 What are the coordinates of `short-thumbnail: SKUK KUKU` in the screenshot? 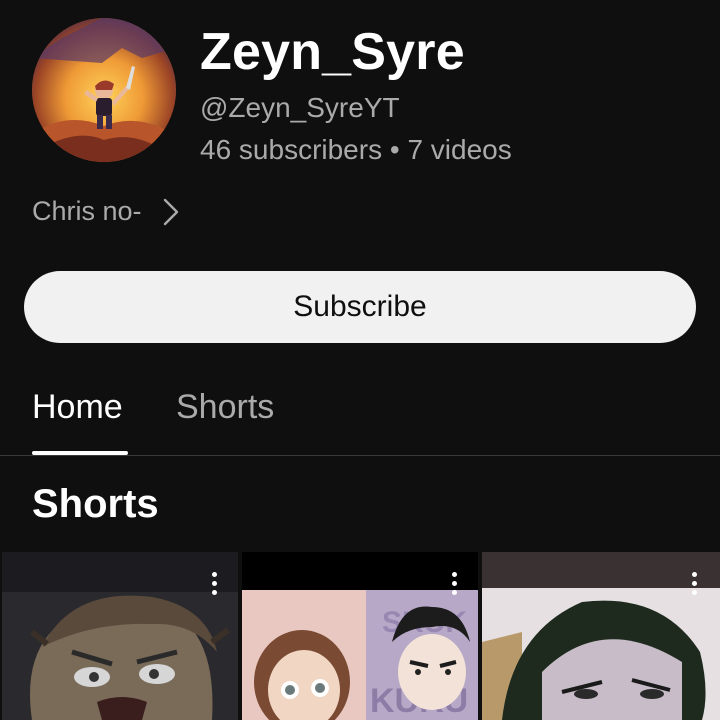 It's located at (360, 636).